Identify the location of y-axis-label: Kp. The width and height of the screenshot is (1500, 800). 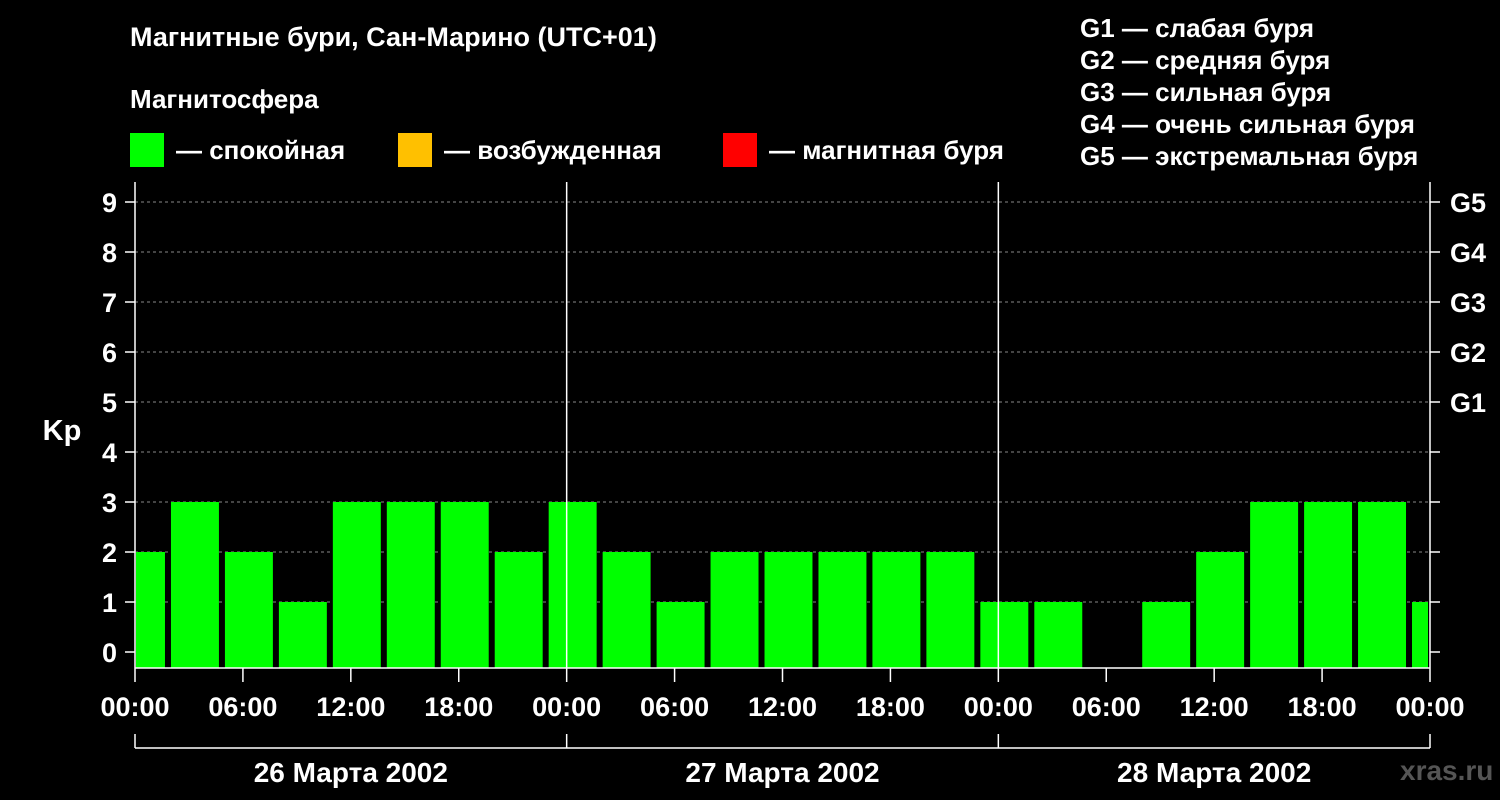
(62, 431).